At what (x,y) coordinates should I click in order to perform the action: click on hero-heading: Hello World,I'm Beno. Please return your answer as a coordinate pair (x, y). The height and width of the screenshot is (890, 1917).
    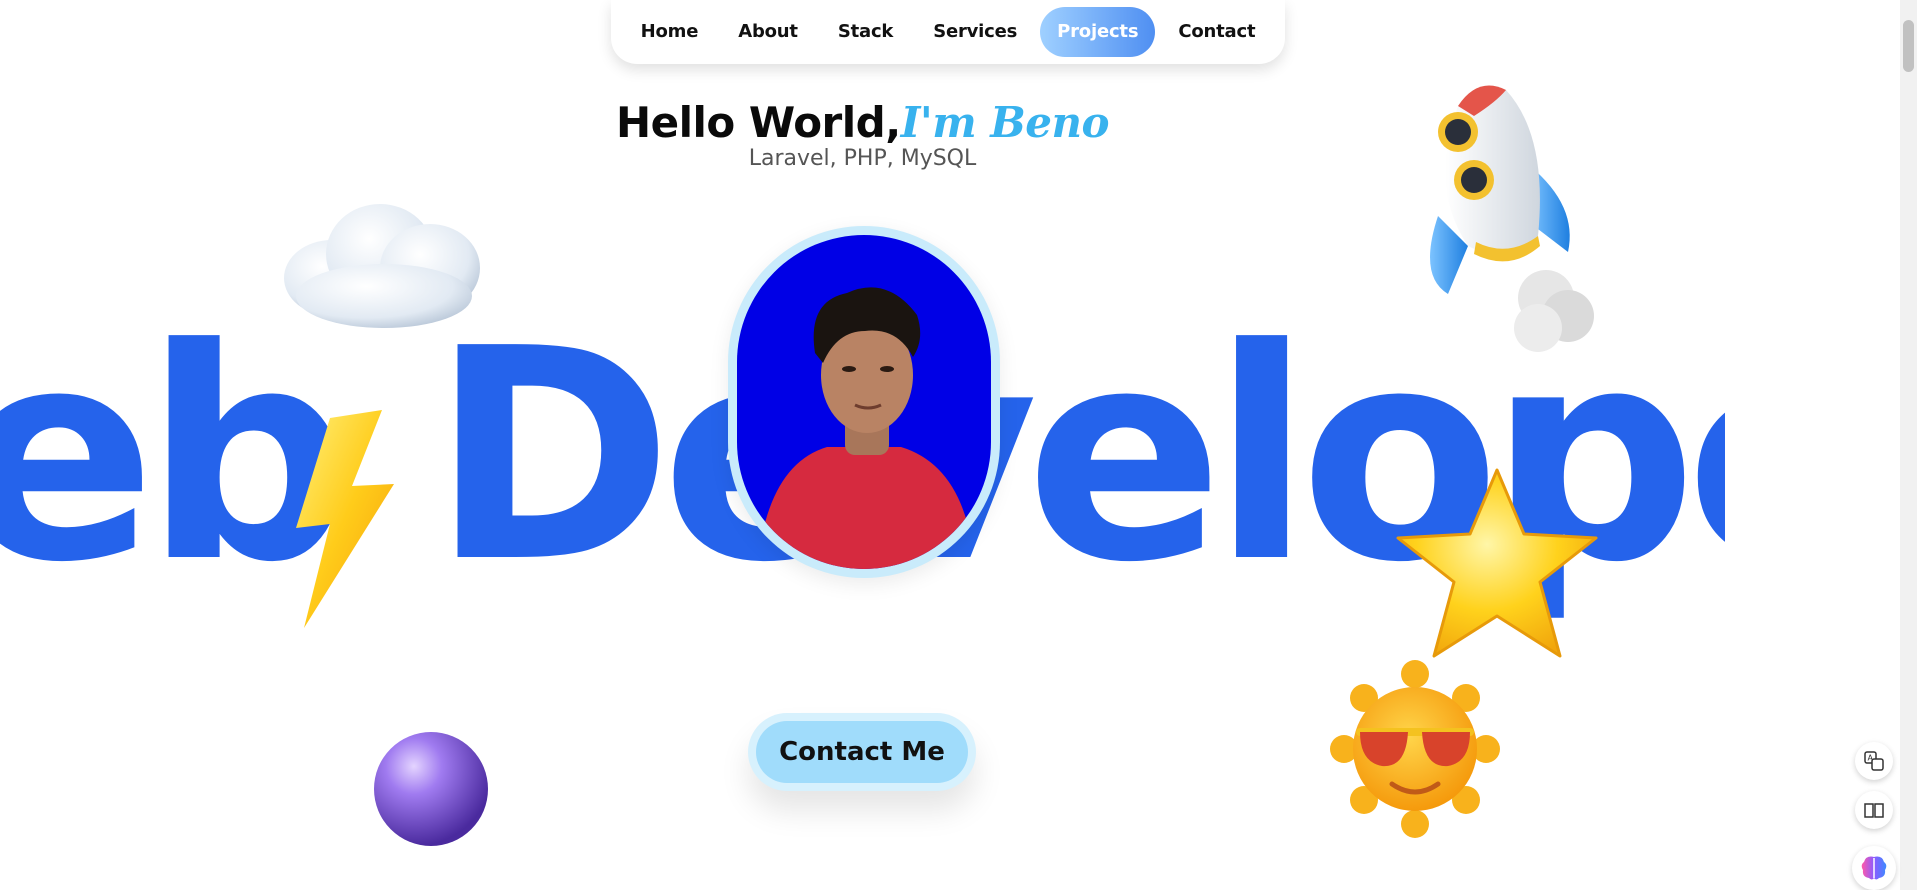
    Looking at the image, I should click on (862, 122).